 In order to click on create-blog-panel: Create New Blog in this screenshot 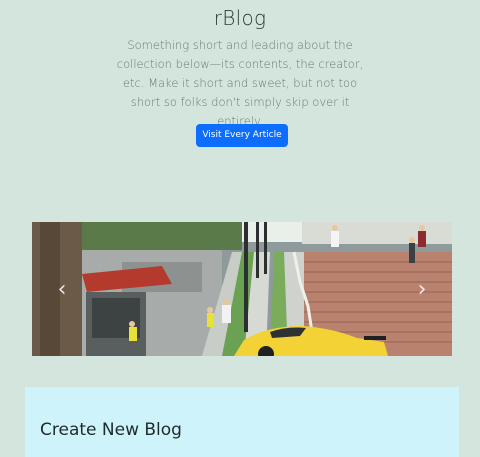, I will do `click(242, 422)`.